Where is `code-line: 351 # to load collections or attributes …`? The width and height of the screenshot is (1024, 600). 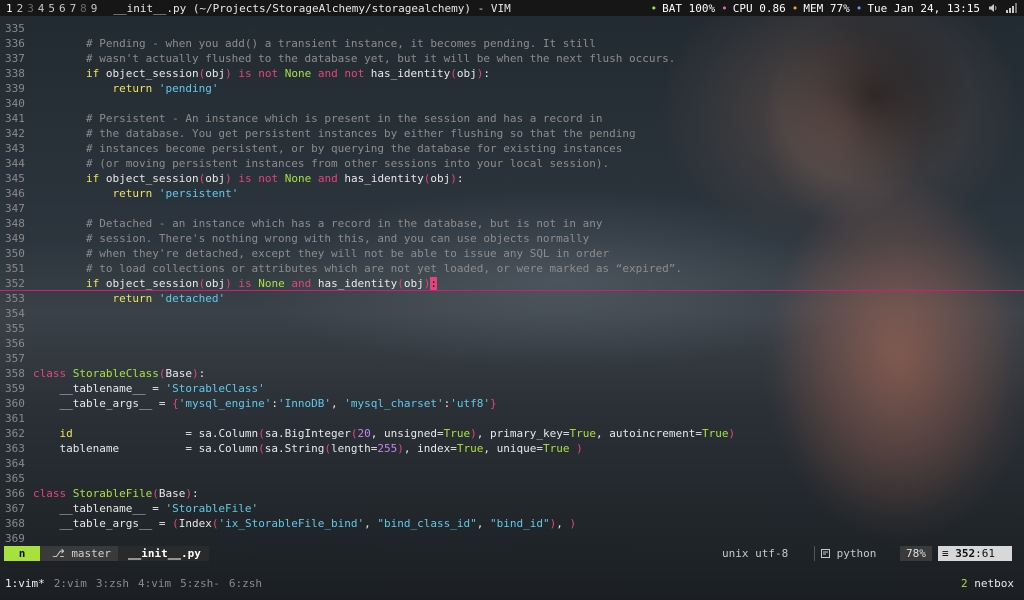 code-line: 351 # to load collections or attributes … is located at coordinates (512, 268).